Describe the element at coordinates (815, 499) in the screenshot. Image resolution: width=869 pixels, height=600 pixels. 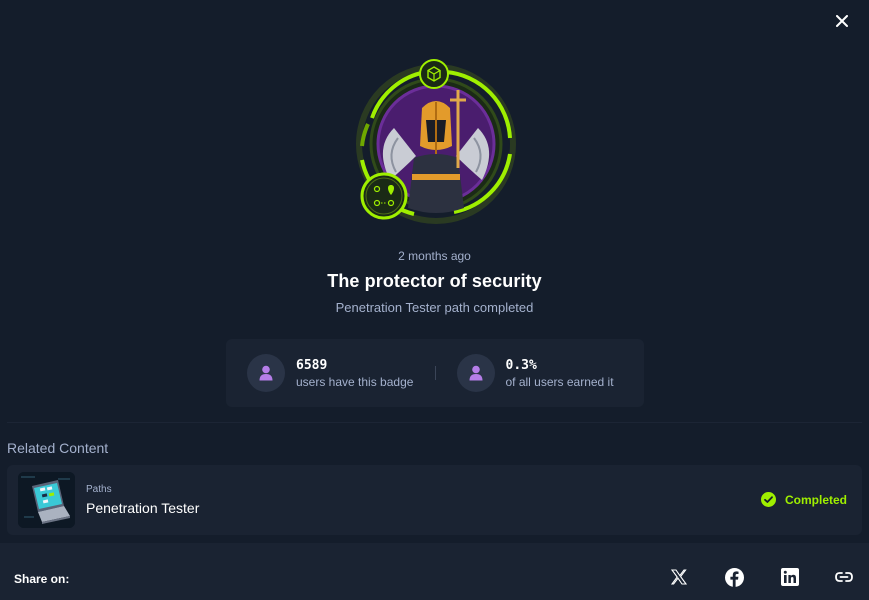
I see `status-label: Completed` at that location.